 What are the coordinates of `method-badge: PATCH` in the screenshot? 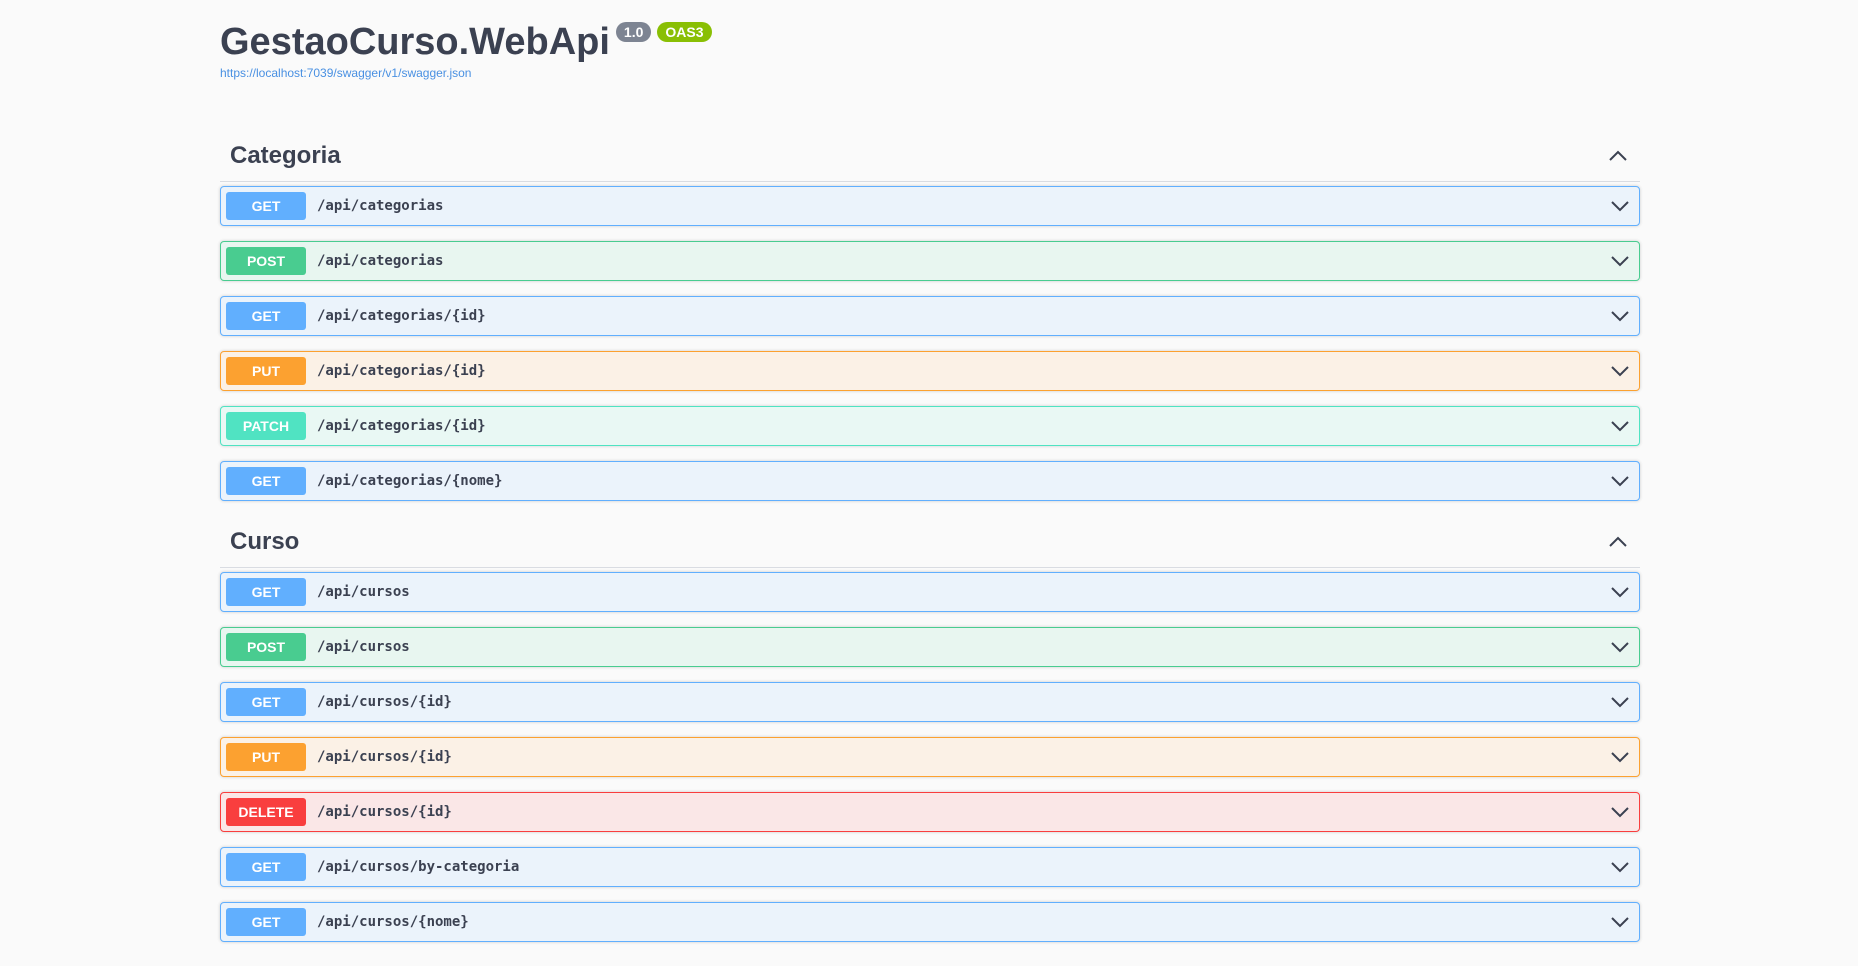 It's located at (266, 426).